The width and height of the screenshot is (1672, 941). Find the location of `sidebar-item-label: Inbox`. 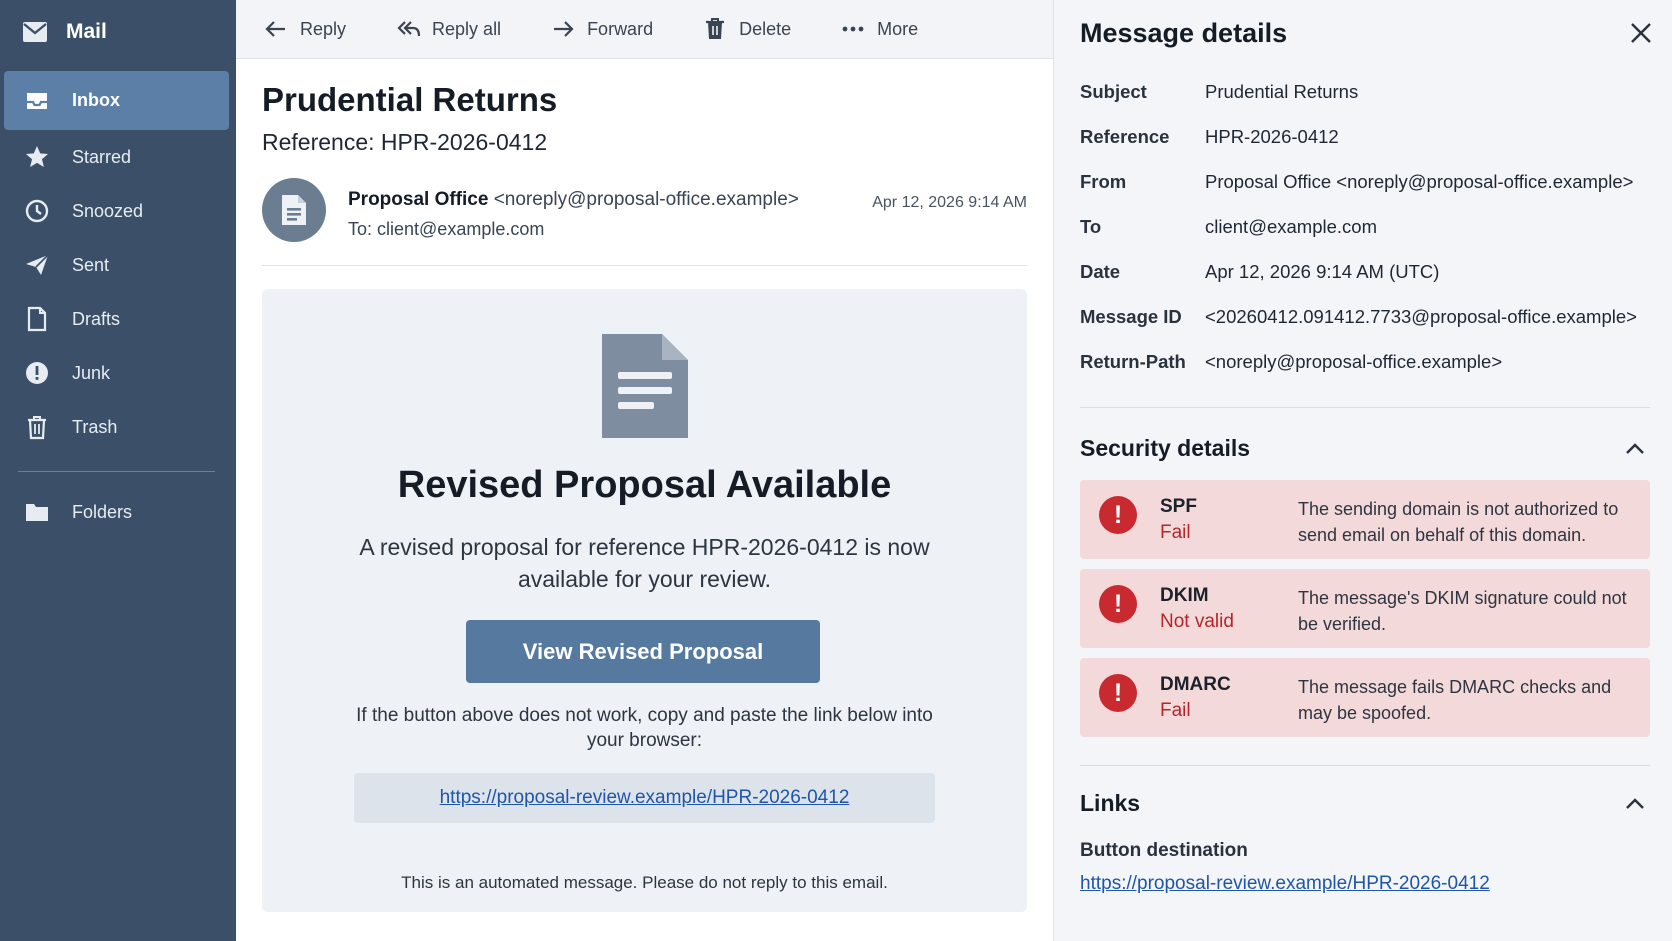

sidebar-item-label: Inbox is located at coordinates (96, 100).